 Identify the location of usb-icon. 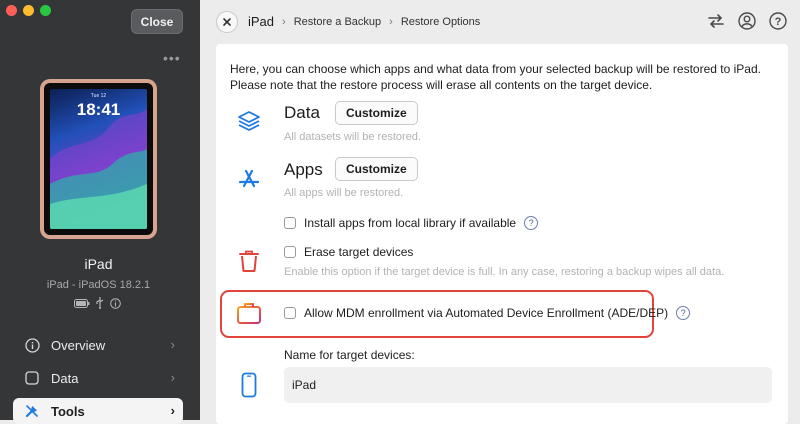
(100, 304).